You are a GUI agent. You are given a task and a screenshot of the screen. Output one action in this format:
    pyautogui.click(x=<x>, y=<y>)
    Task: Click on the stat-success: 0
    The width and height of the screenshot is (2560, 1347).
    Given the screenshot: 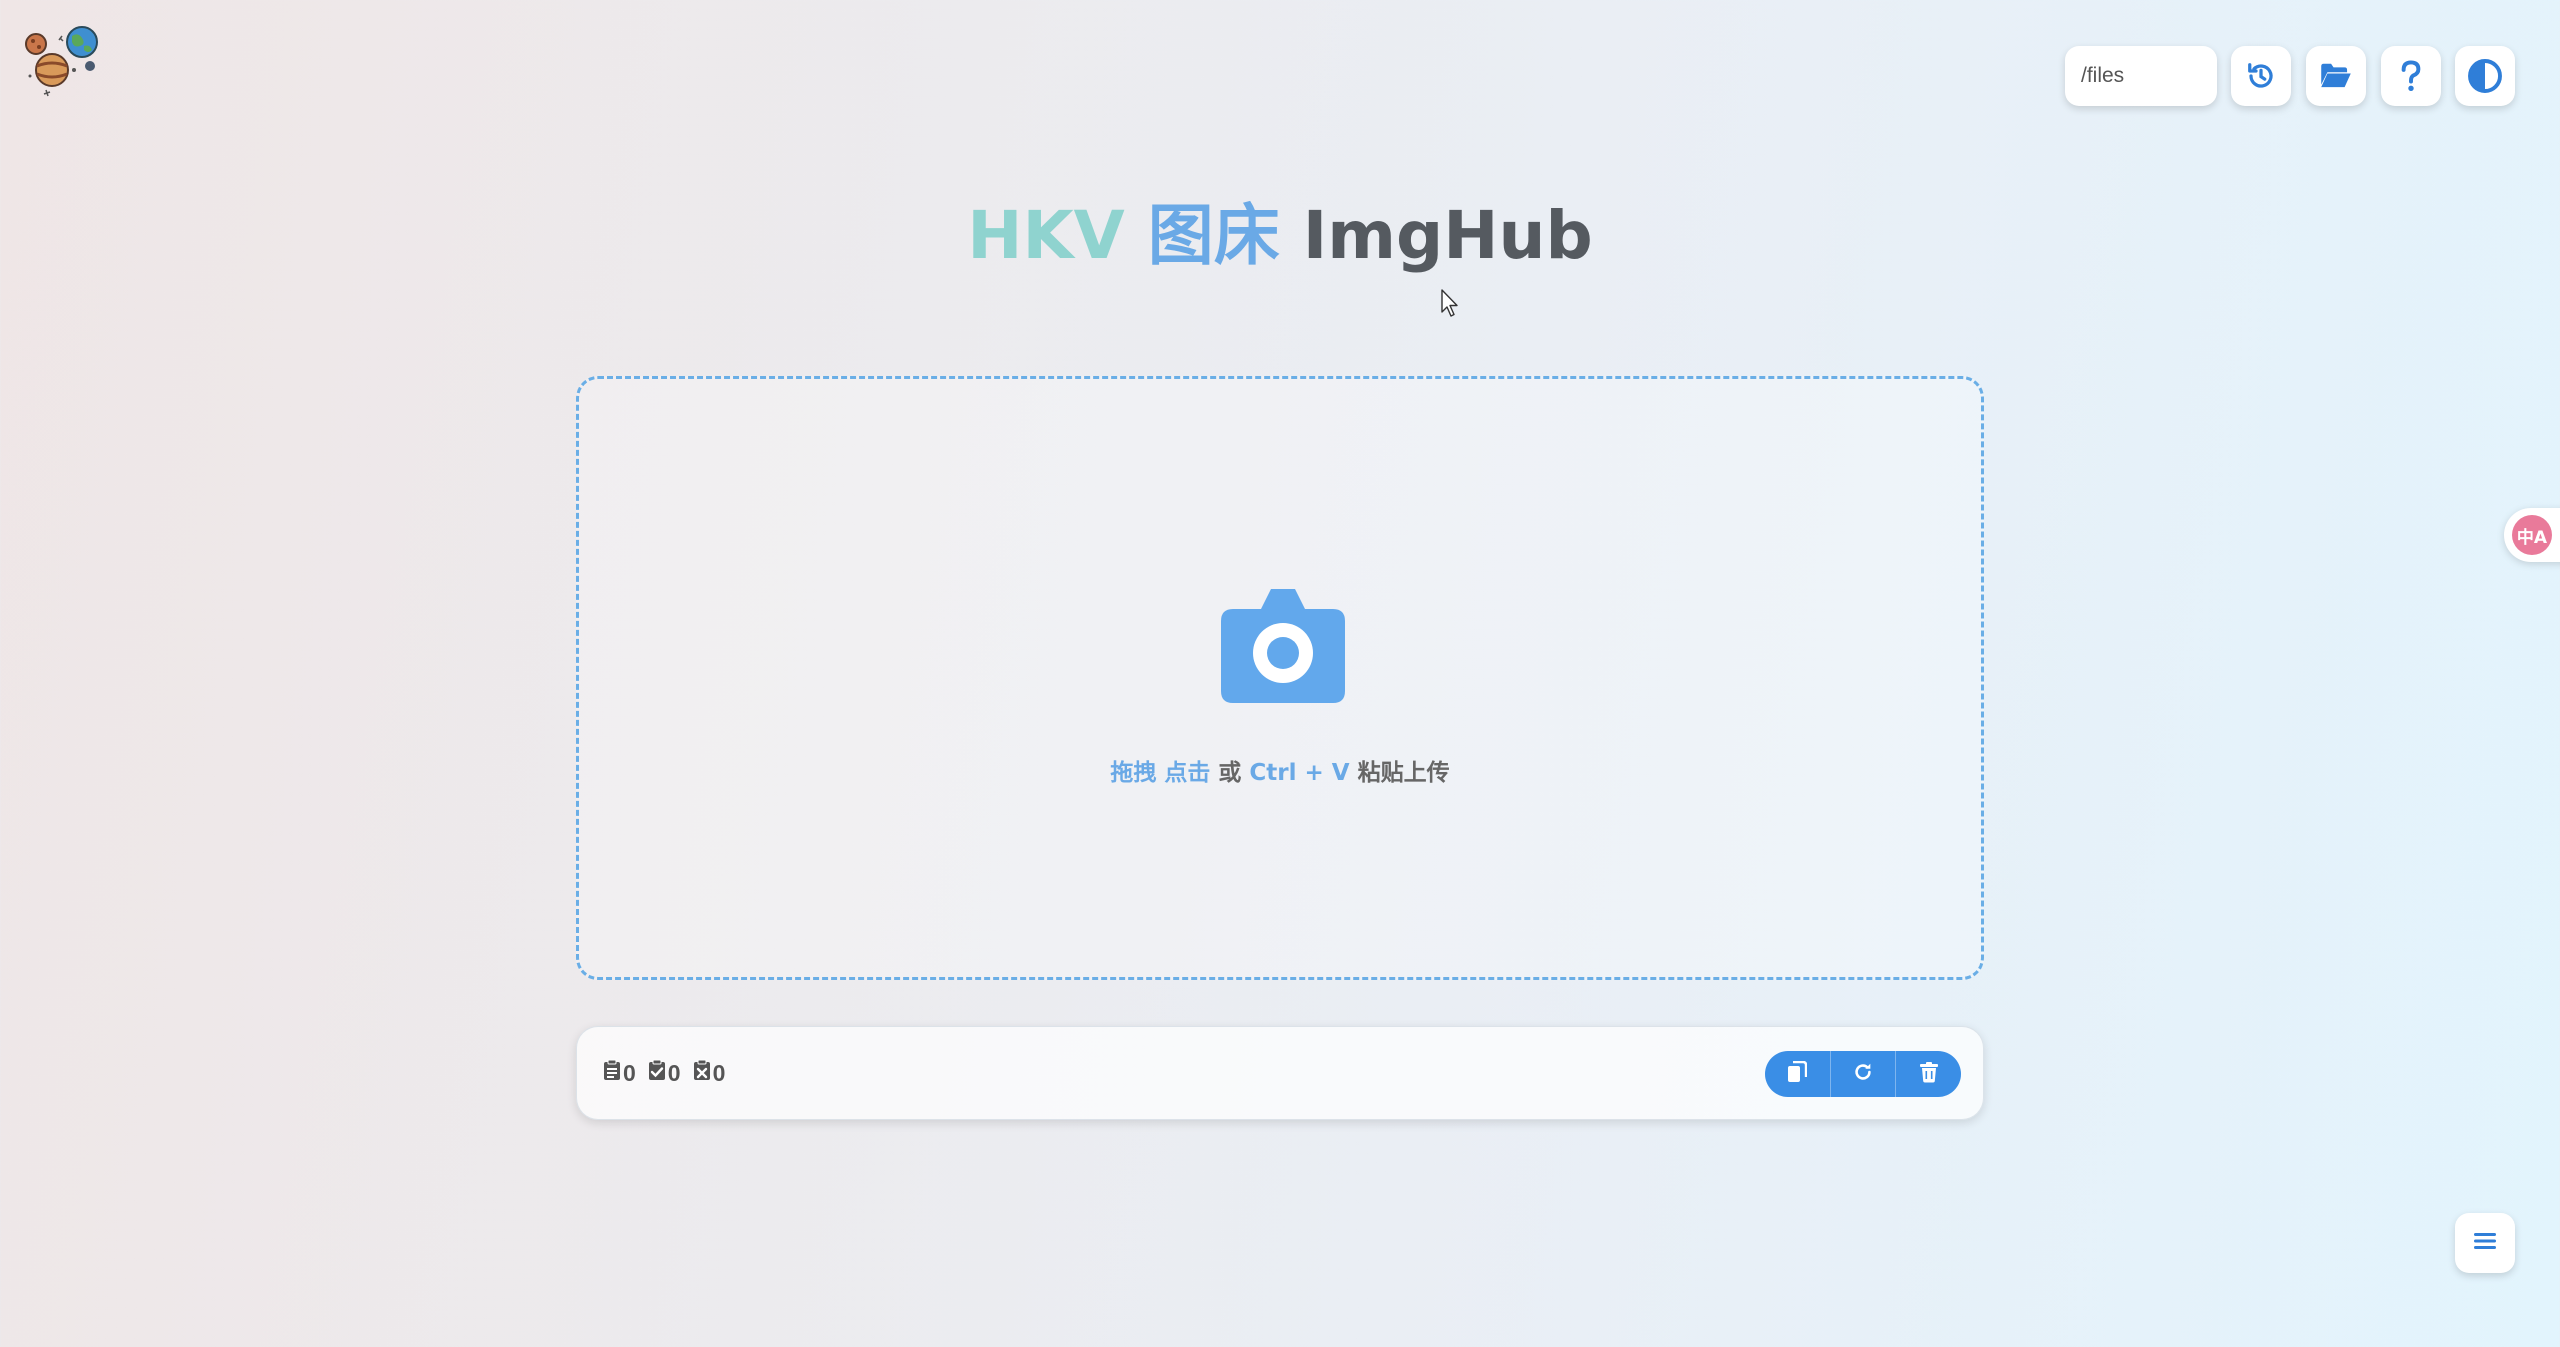 What is the action you would take?
    pyautogui.click(x=664, y=1073)
    